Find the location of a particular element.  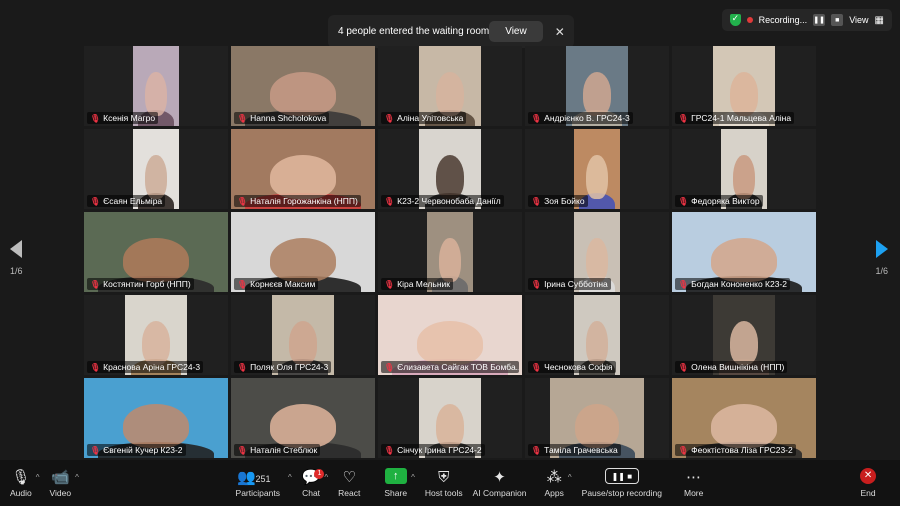

apps-icon: ⁂ is located at coordinates (554, 477).